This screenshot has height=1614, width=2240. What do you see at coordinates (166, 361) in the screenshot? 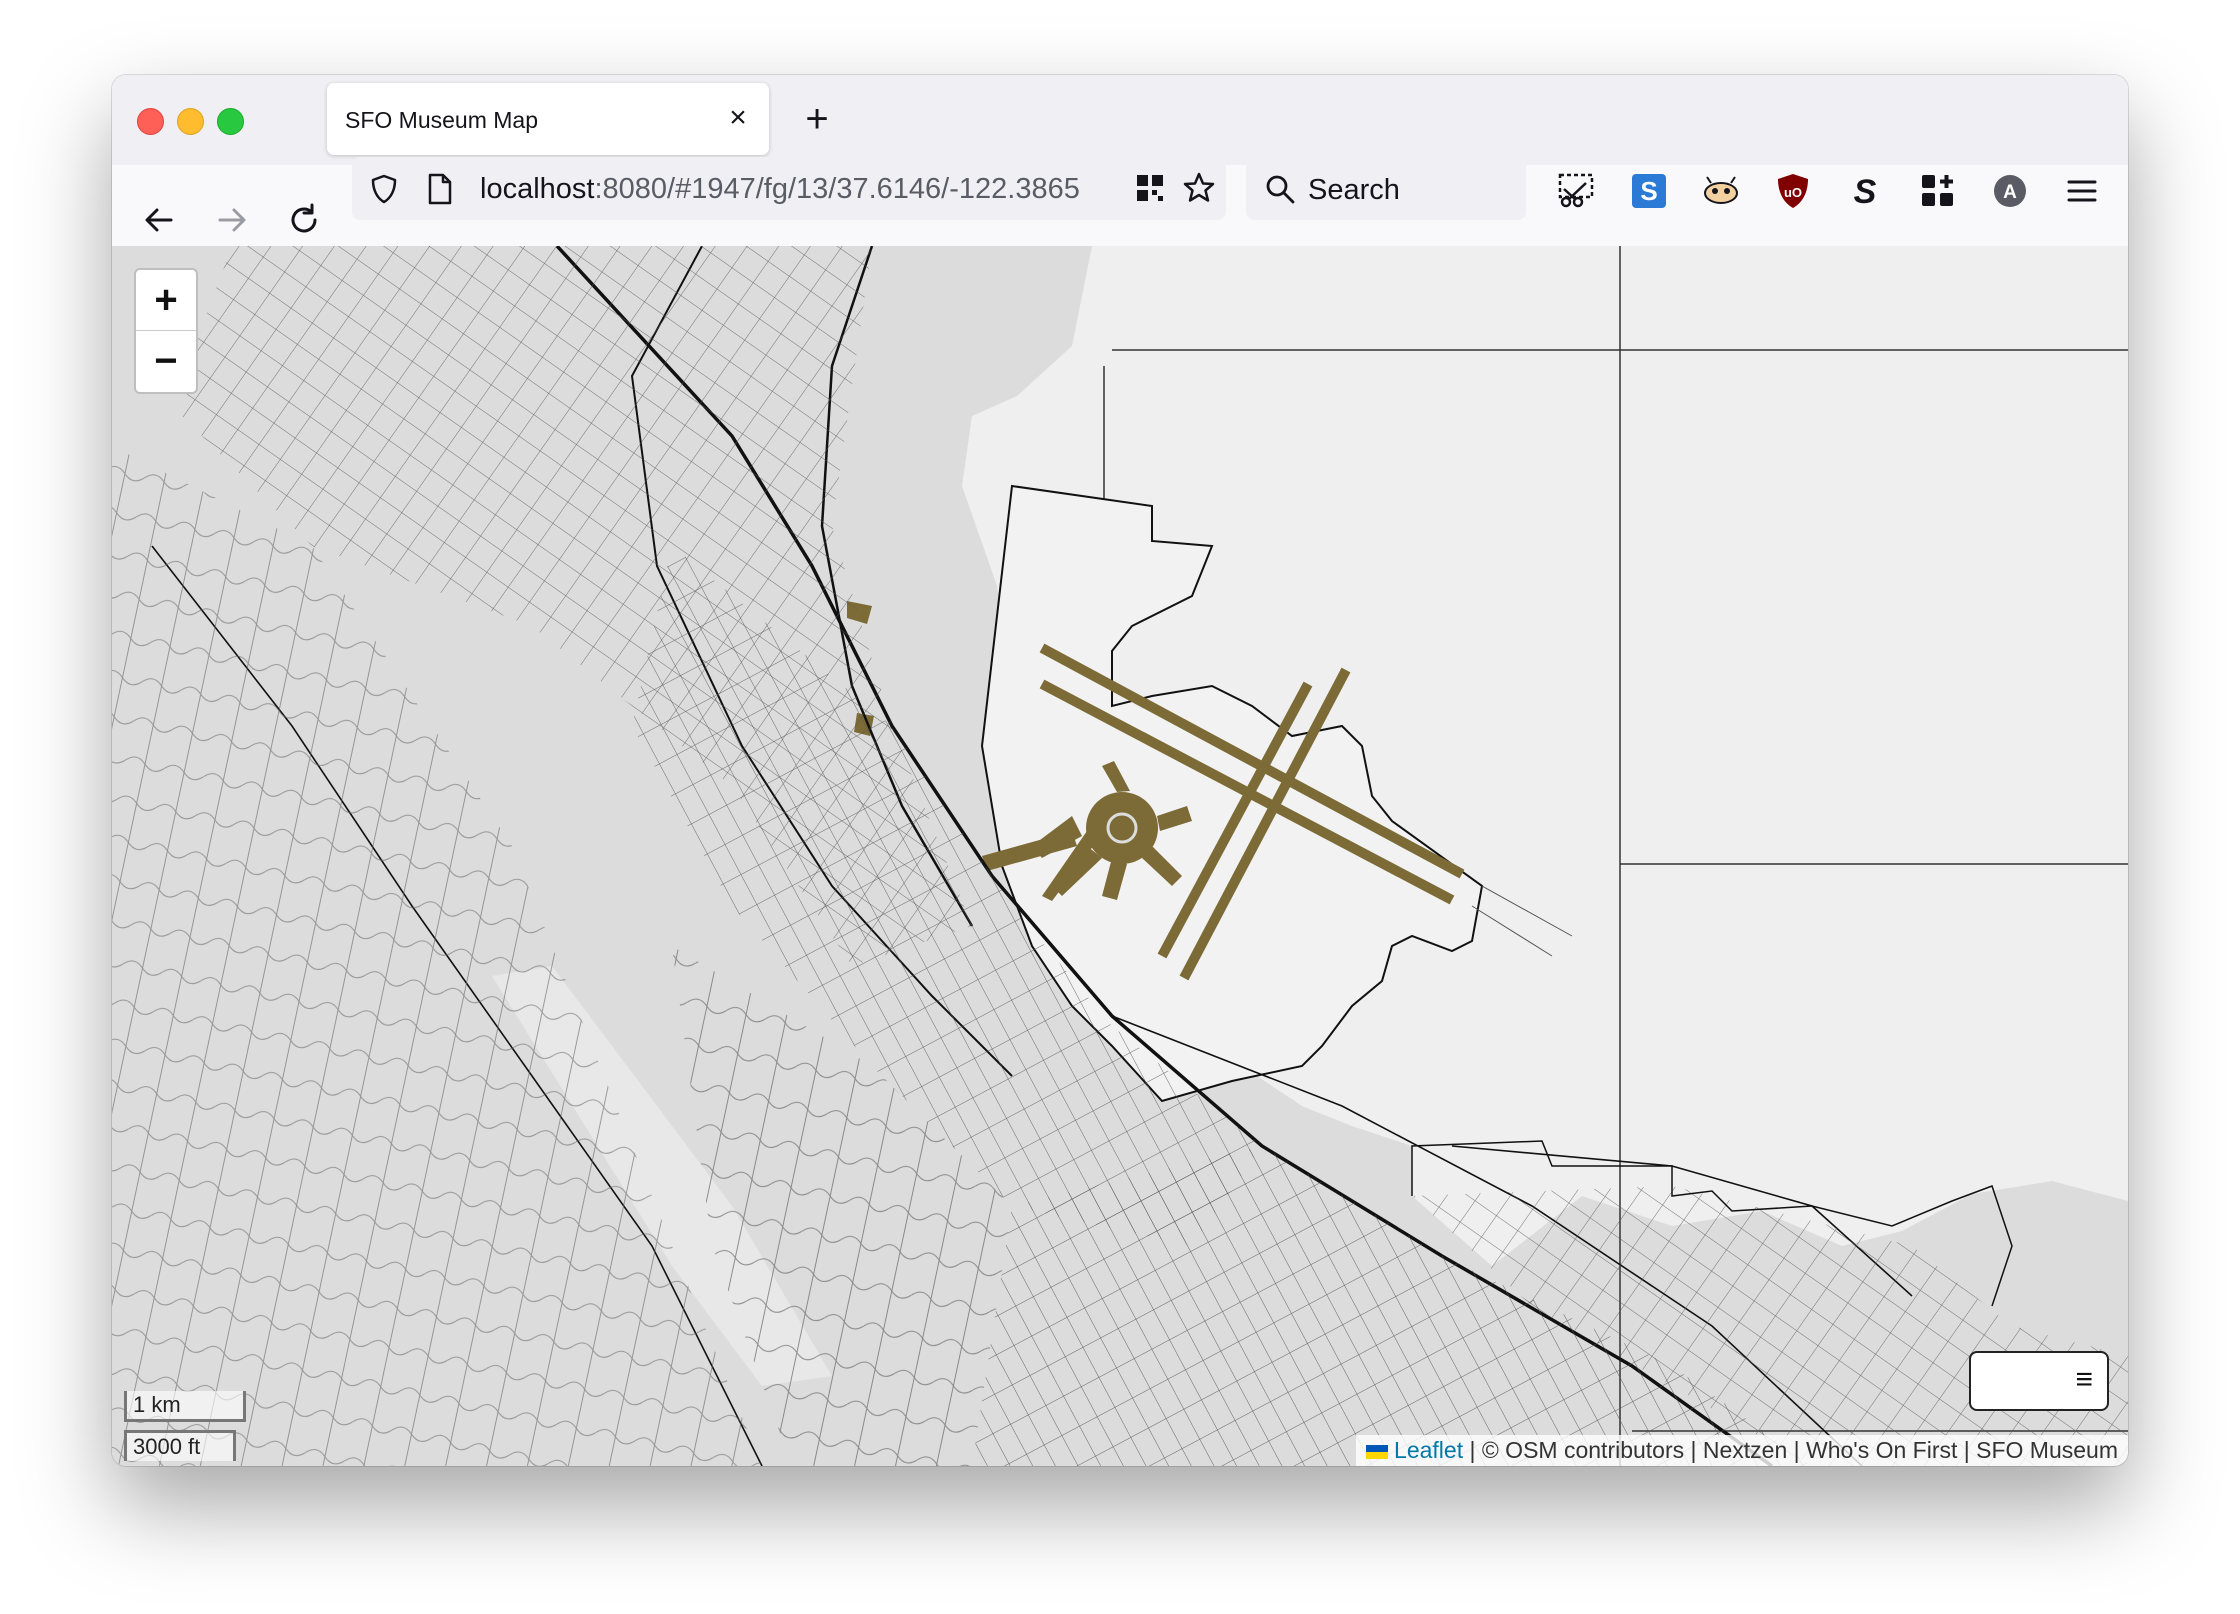
I see `zoom-out-button: −` at bounding box center [166, 361].